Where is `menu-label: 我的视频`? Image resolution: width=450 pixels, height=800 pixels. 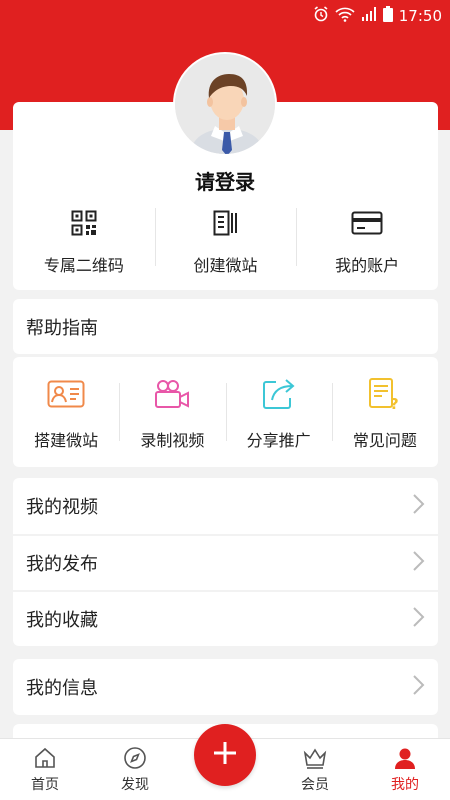 menu-label: 我的视频 is located at coordinates (62, 507).